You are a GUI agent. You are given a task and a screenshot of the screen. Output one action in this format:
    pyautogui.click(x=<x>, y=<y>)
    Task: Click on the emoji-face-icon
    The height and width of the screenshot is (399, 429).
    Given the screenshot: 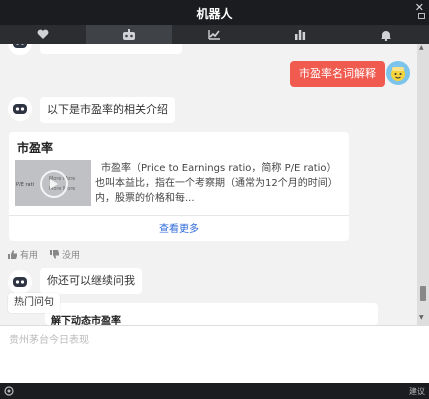 What is the action you would take?
    pyautogui.click(x=398, y=74)
    